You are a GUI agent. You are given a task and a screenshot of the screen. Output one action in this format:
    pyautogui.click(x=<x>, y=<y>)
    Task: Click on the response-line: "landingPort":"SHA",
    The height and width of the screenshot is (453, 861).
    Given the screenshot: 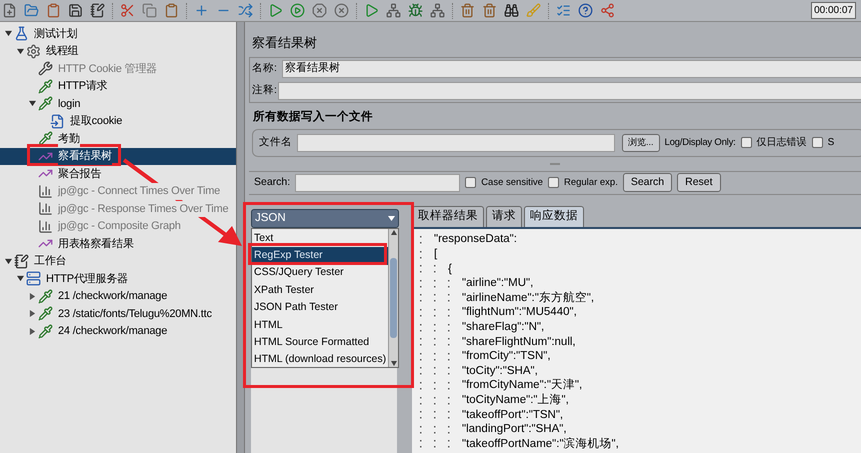 What is the action you would take?
    pyautogui.click(x=514, y=430)
    